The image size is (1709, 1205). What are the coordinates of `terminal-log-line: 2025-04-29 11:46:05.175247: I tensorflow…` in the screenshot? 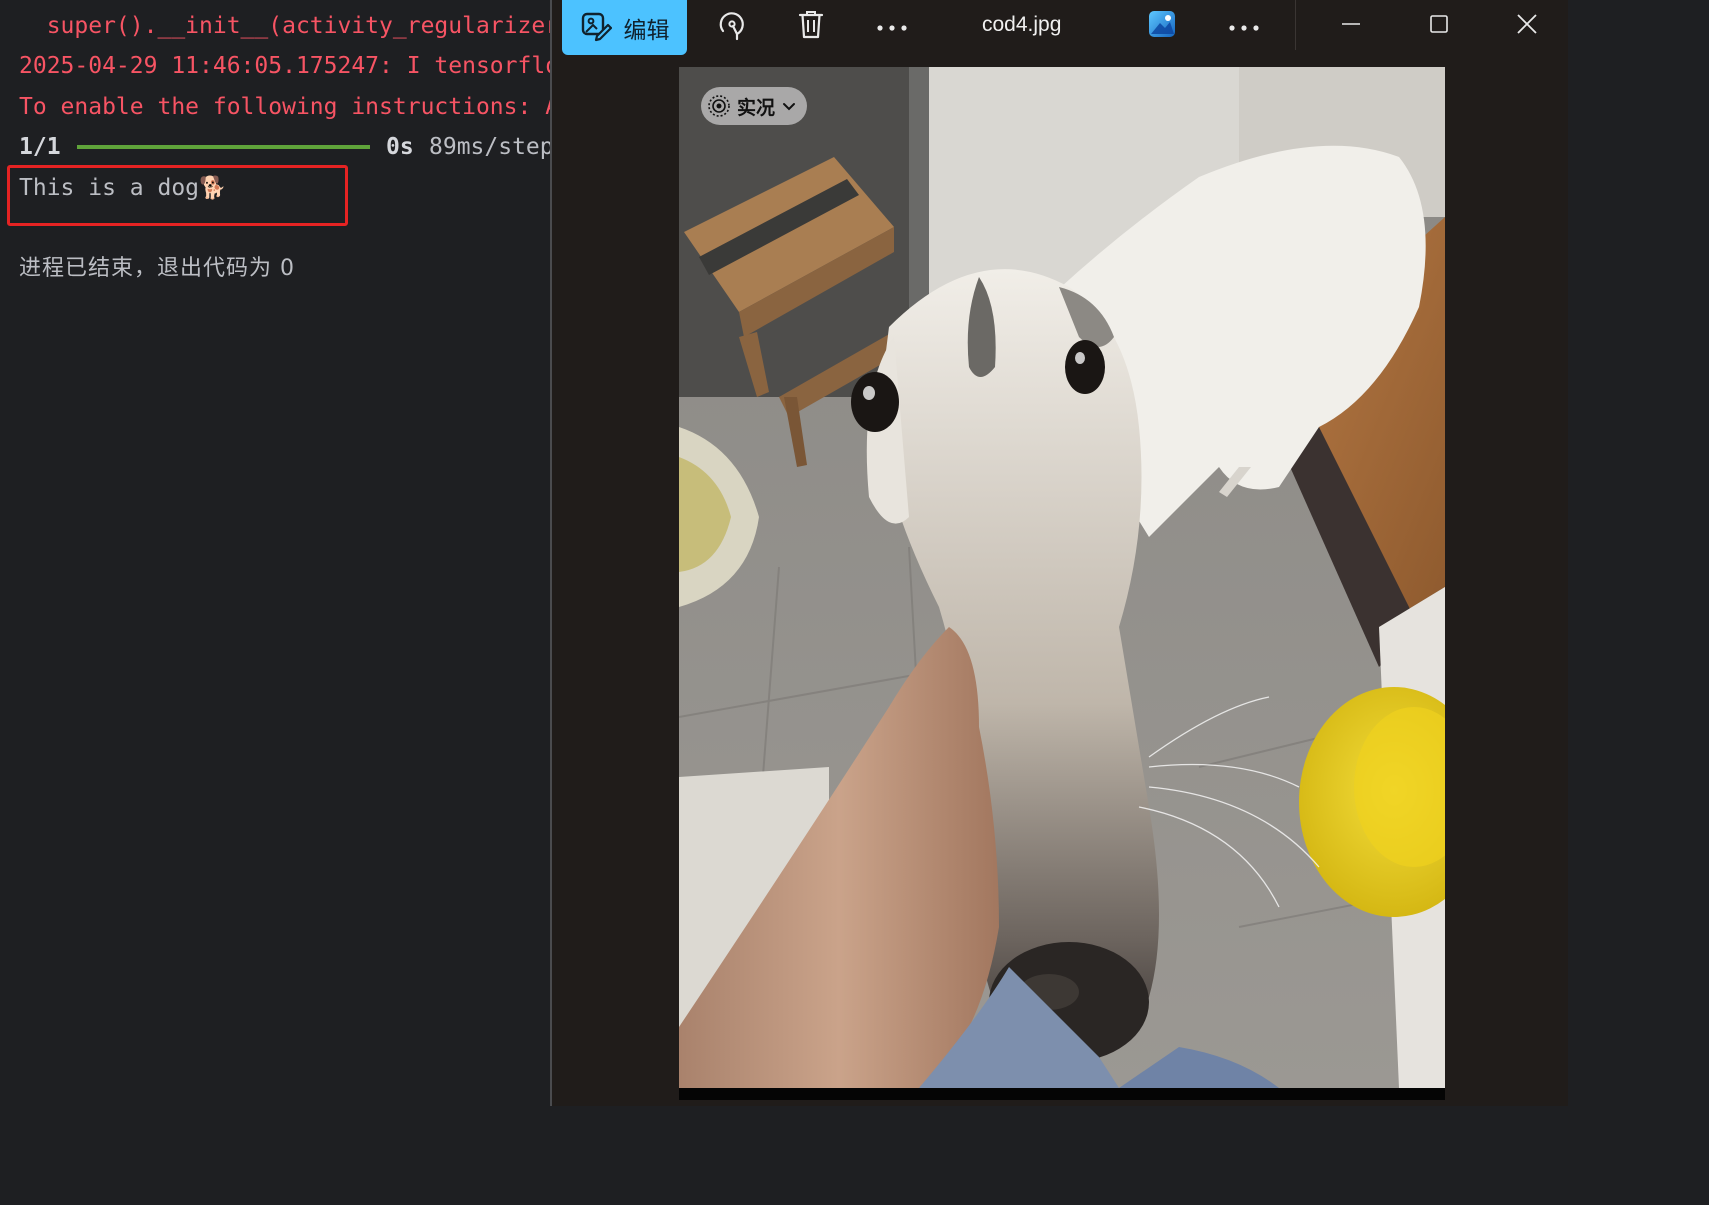 It's located at (284, 66).